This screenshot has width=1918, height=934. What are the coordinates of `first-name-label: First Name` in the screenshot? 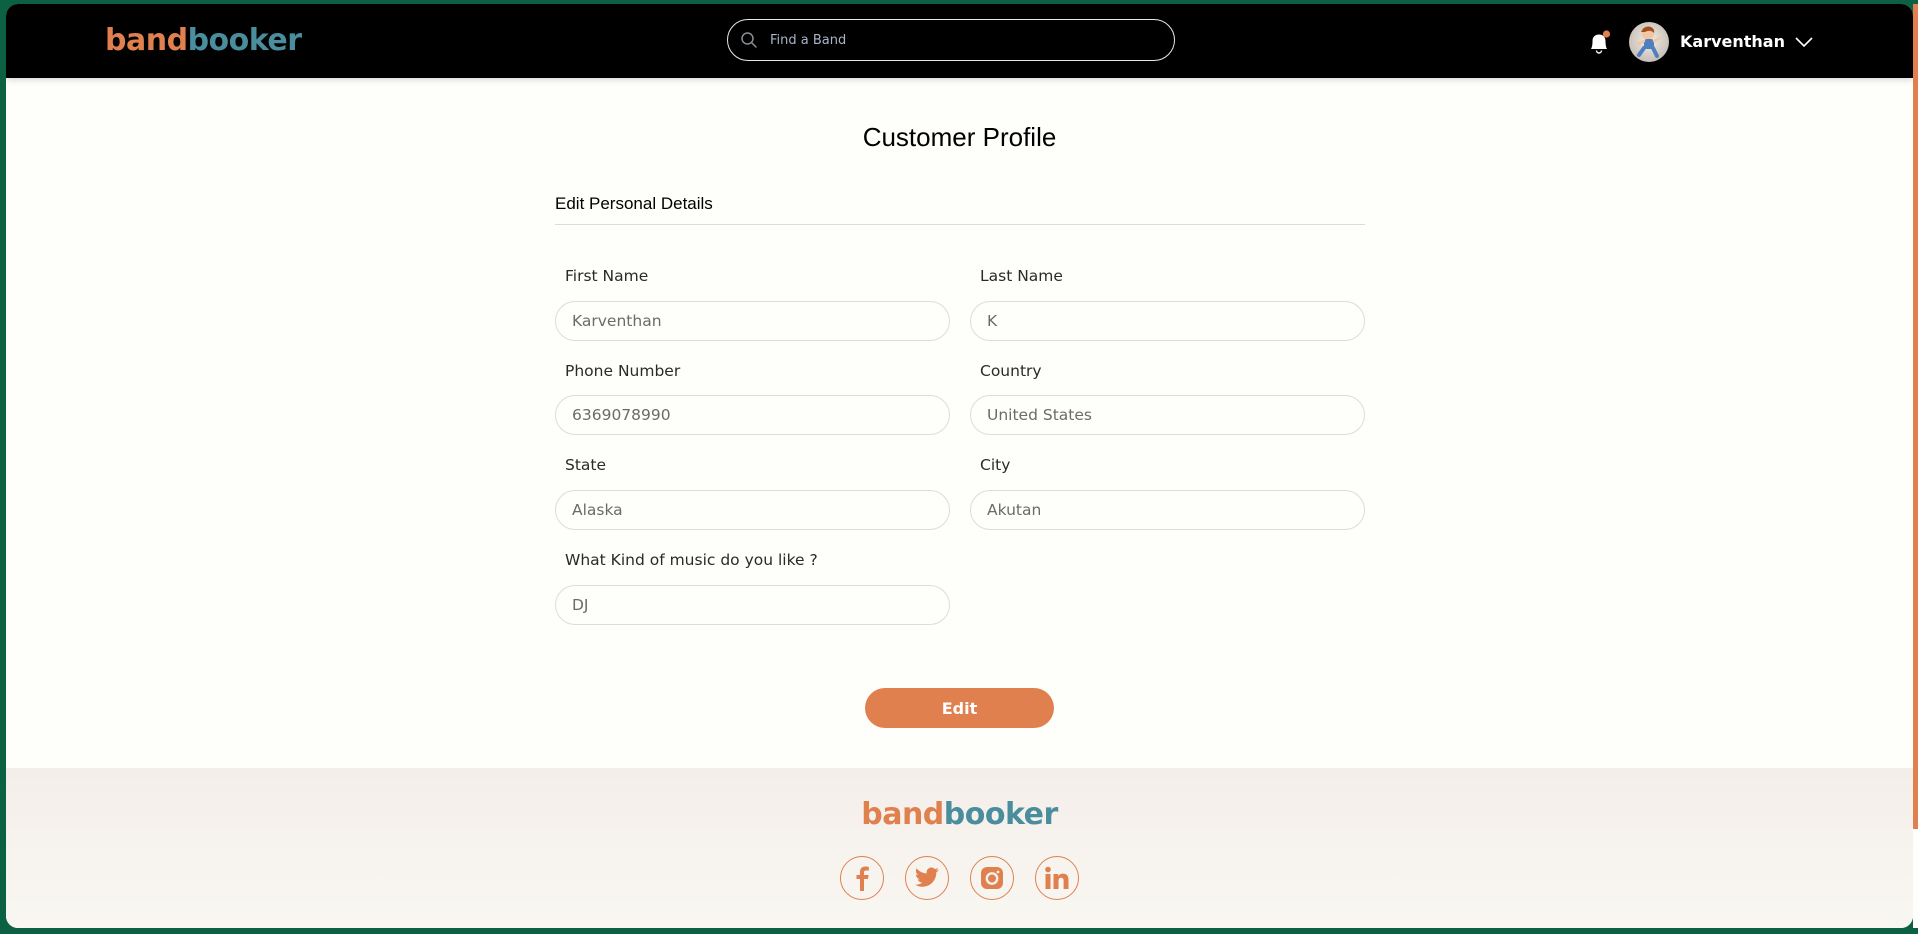 It's located at (607, 276).